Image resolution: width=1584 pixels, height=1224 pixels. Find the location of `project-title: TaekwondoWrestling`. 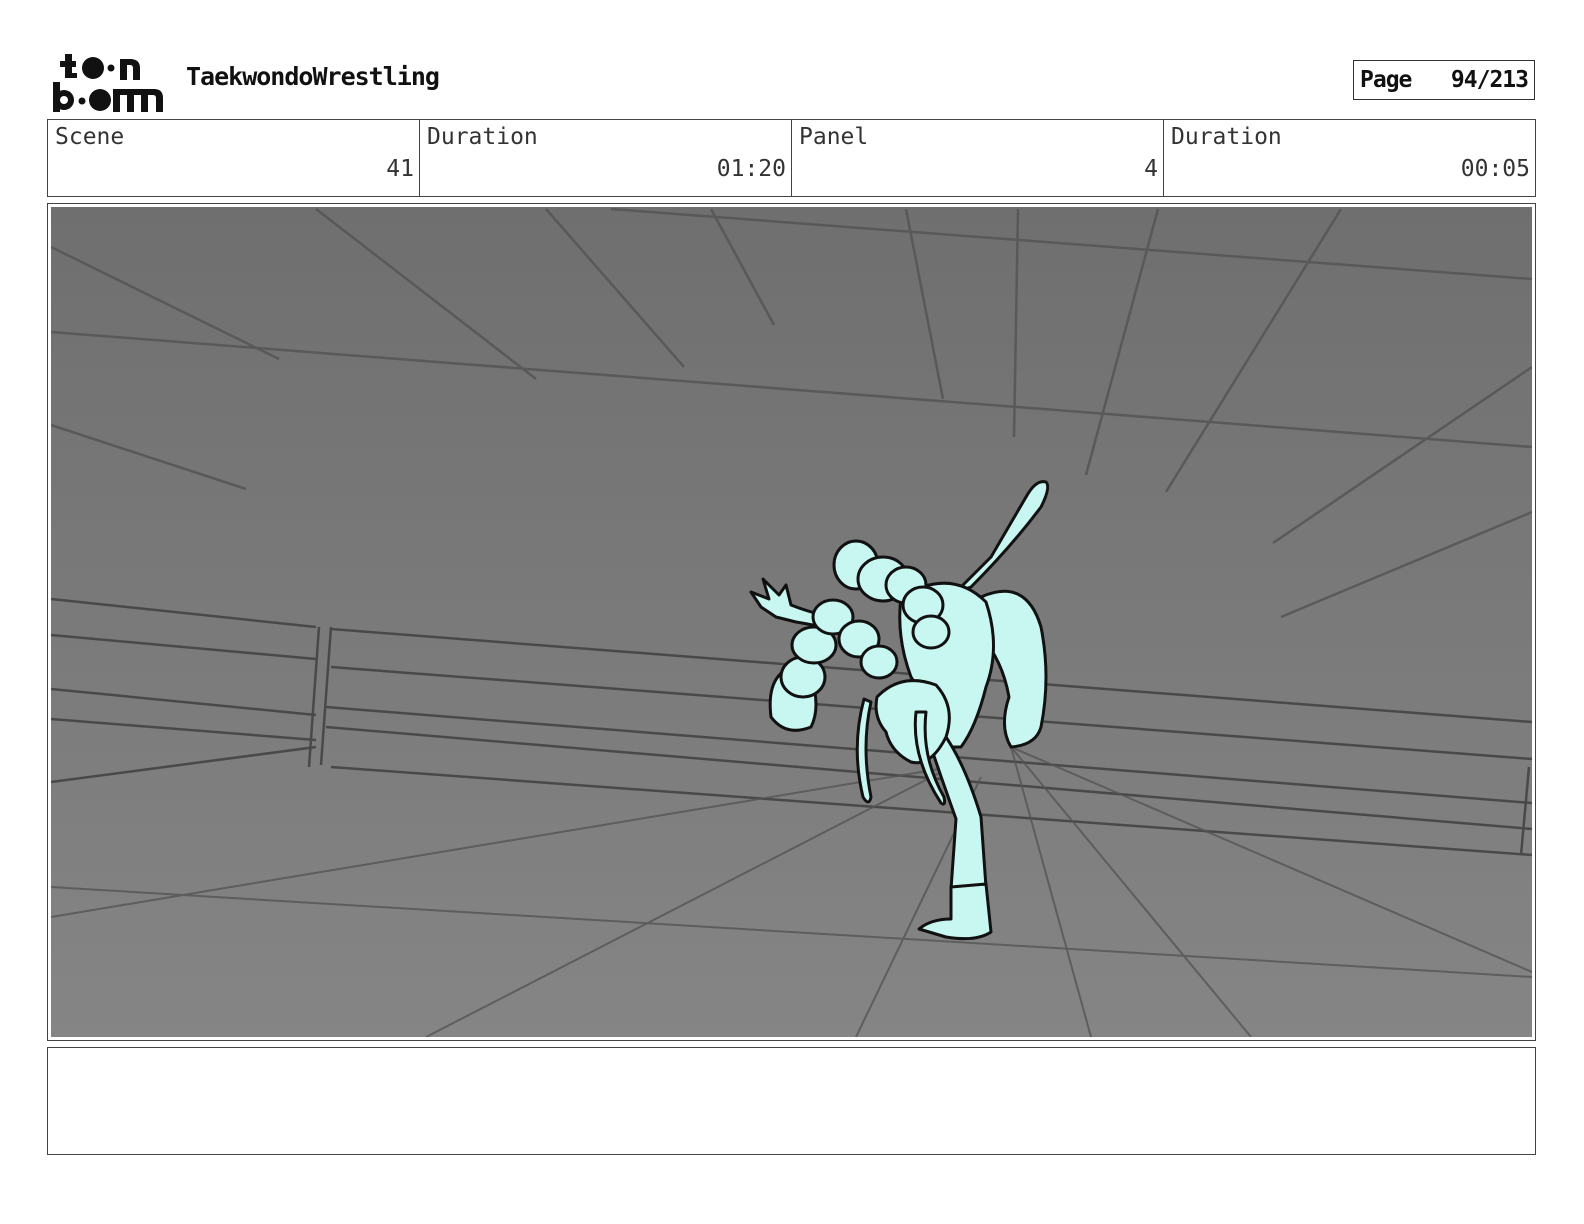

project-title: TaekwondoWrestling is located at coordinates (313, 76).